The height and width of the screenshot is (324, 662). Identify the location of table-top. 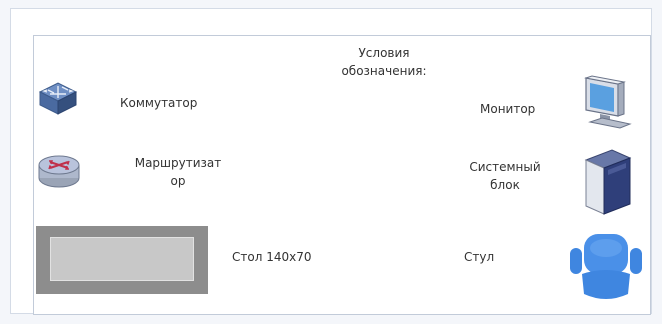
(122, 259).